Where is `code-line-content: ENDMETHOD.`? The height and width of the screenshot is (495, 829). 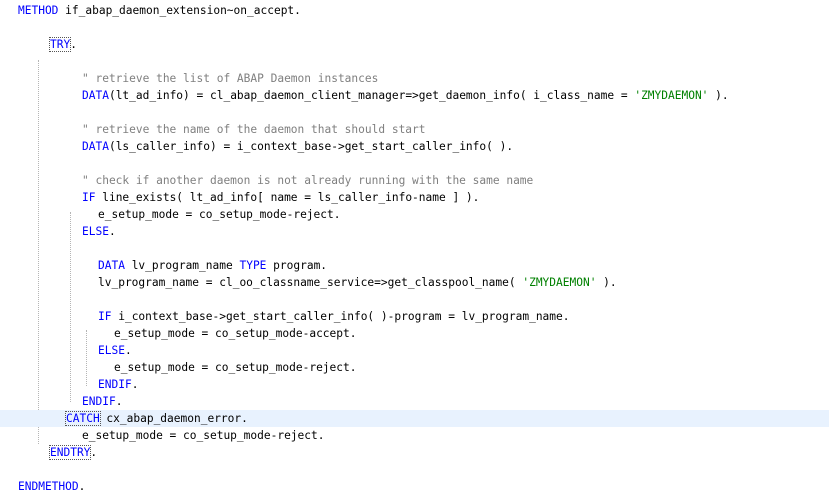
code-line-content: ENDMETHOD. is located at coordinates (51, 486).